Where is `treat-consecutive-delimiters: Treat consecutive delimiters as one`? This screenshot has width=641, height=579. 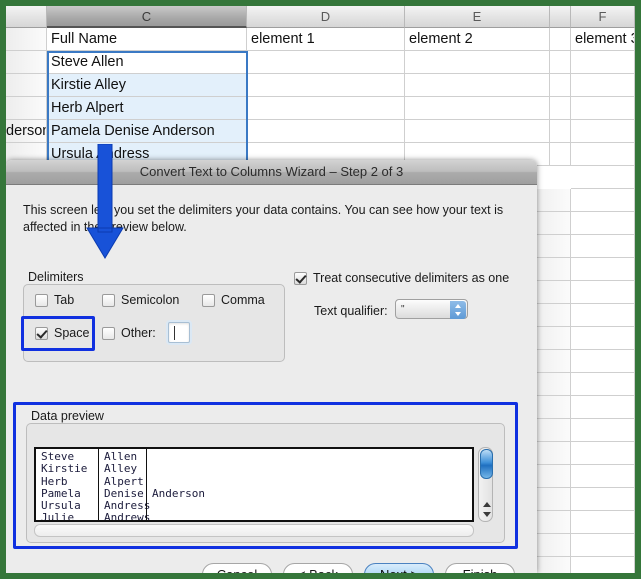
treat-consecutive-delimiters: Treat consecutive delimiters as one is located at coordinates (401, 278).